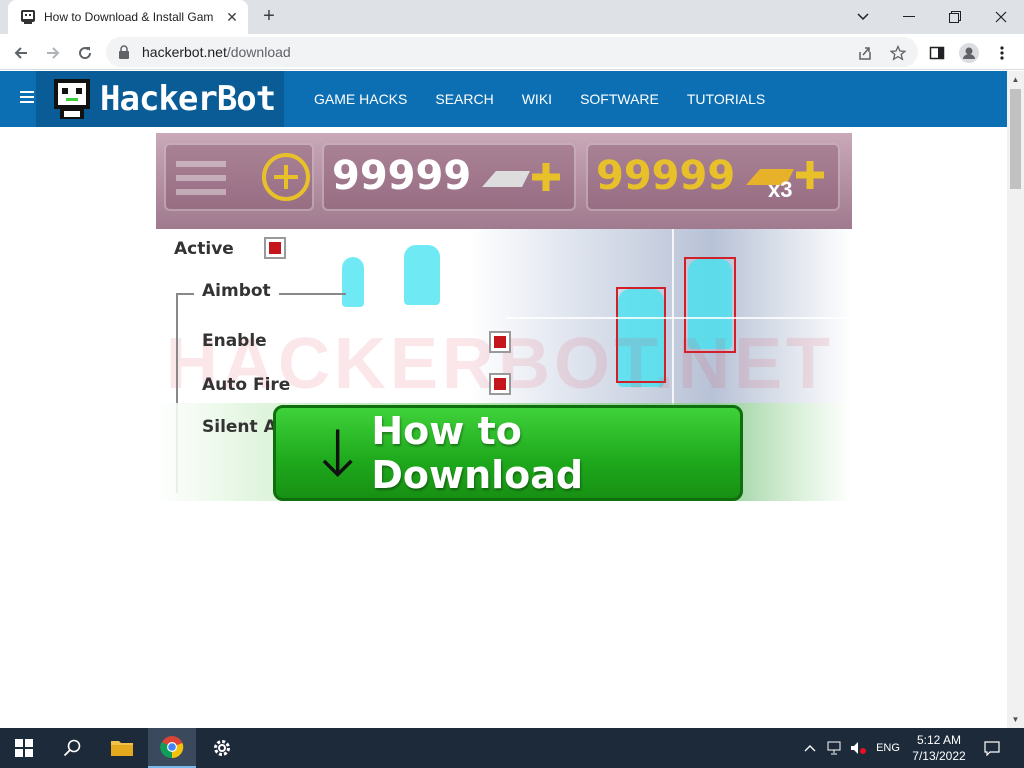 This screenshot has width=1024, height=768. Describe the element at coordinates (1015, 719) in the screenshot. I see `scroll-down-icon: ▼` at that location.